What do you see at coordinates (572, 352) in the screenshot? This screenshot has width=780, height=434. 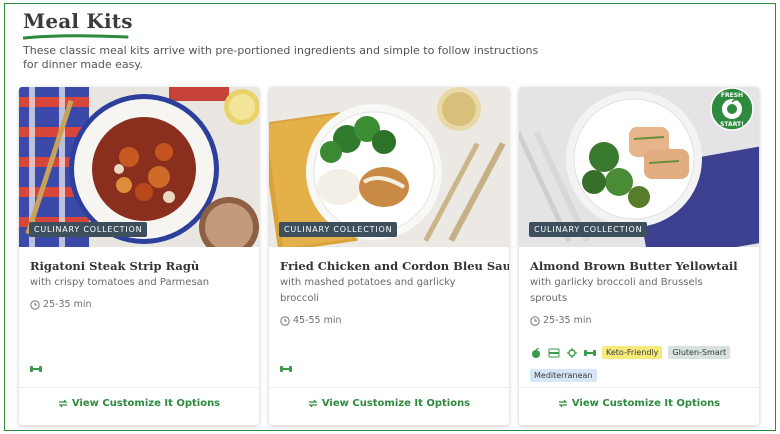 I see `gear-icon` at bounding box center [572, 352].